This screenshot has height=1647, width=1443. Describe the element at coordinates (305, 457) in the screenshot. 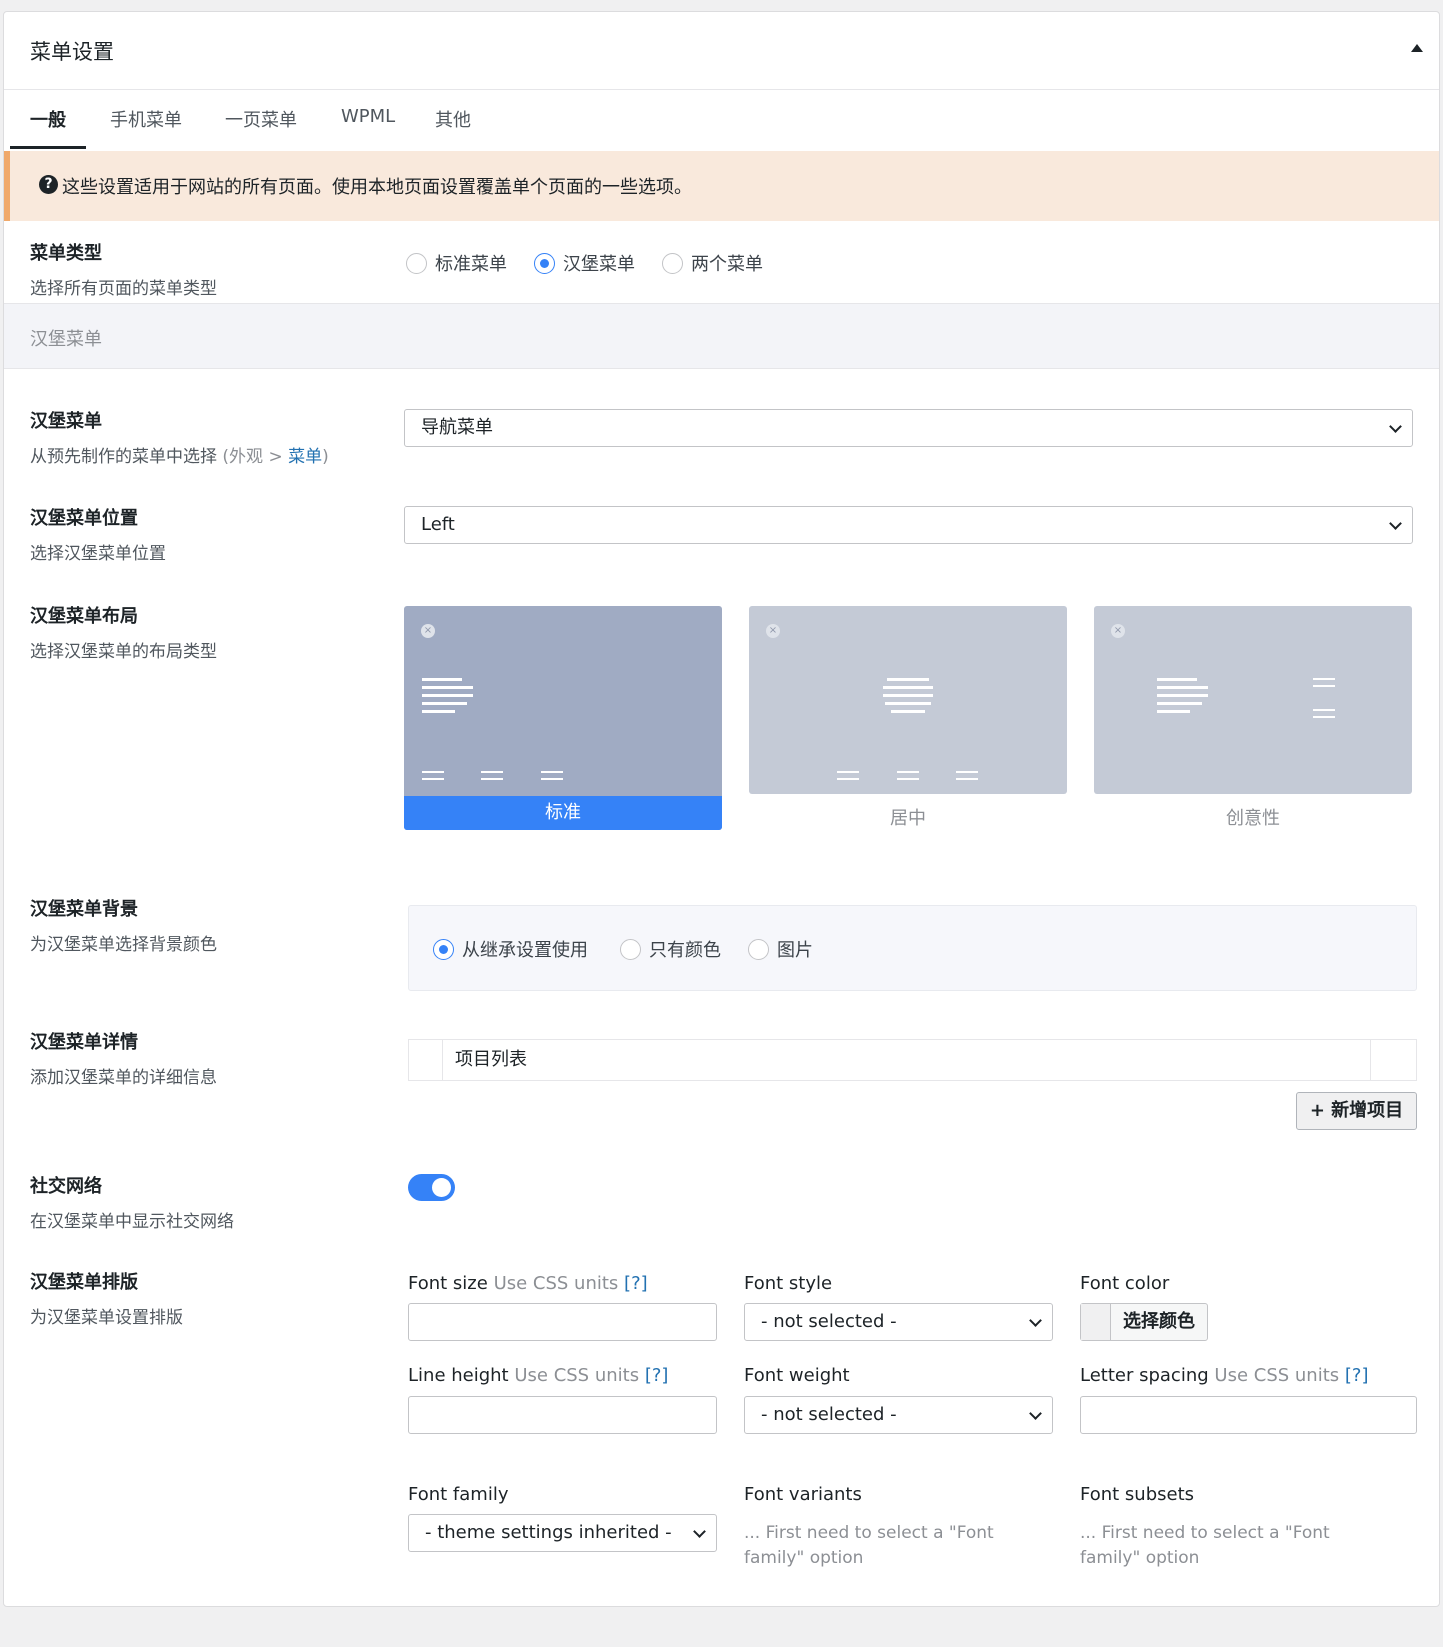

I see `menus-link: 菜单` at that location.